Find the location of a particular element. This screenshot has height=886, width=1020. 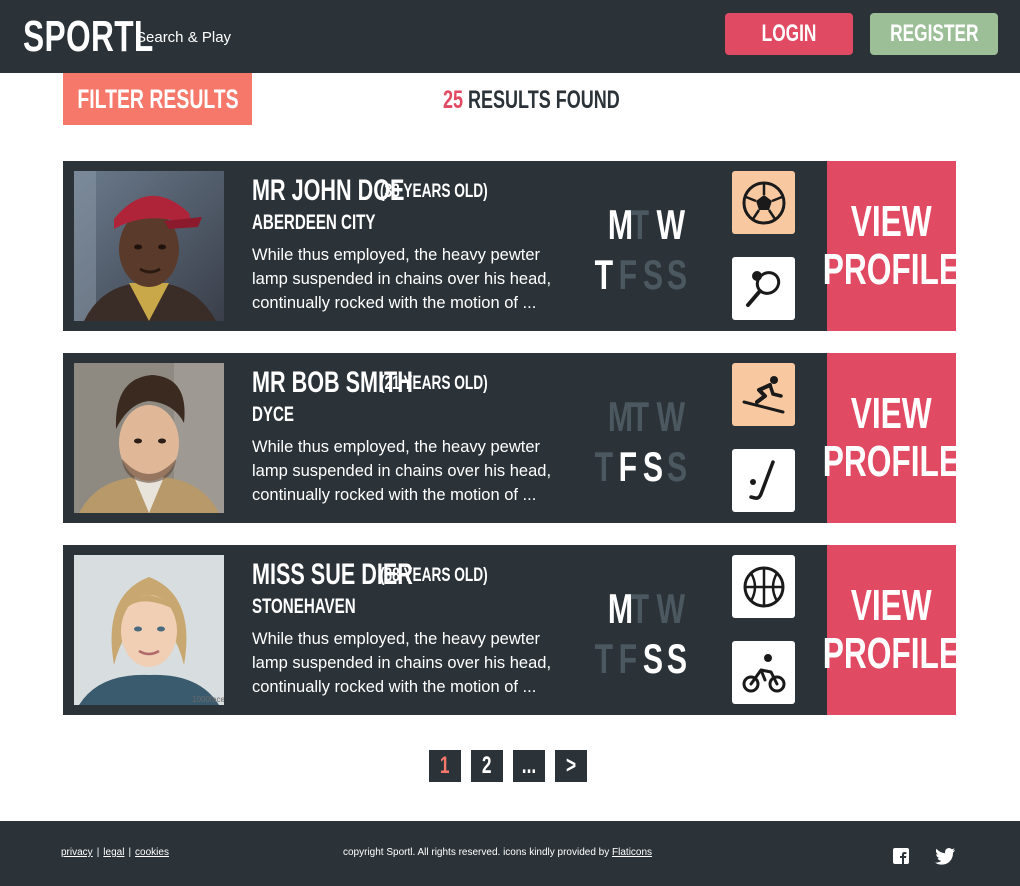

footer-links: privacy | legal | cookies is located at coordinates (115, 852).